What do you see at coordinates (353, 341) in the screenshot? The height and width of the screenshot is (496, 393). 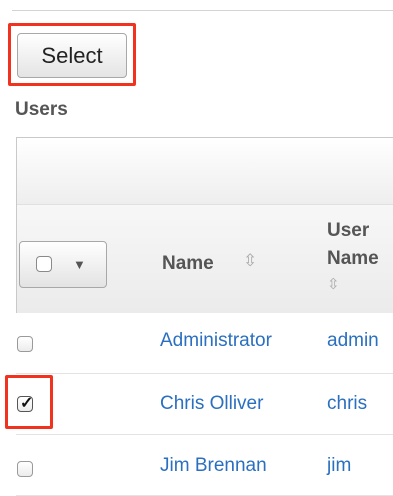 I see `row-user-name-link: admin` at bounding box center [353, 341].